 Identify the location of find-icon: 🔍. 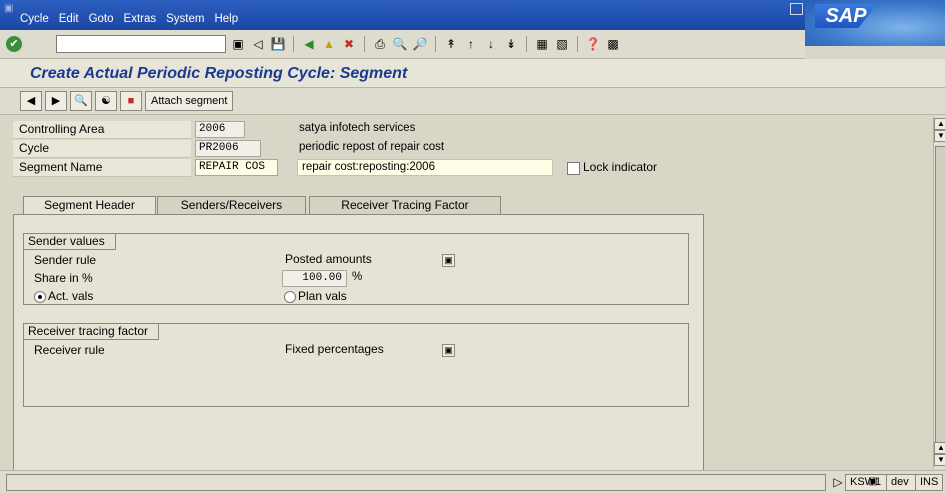
(400, 44).